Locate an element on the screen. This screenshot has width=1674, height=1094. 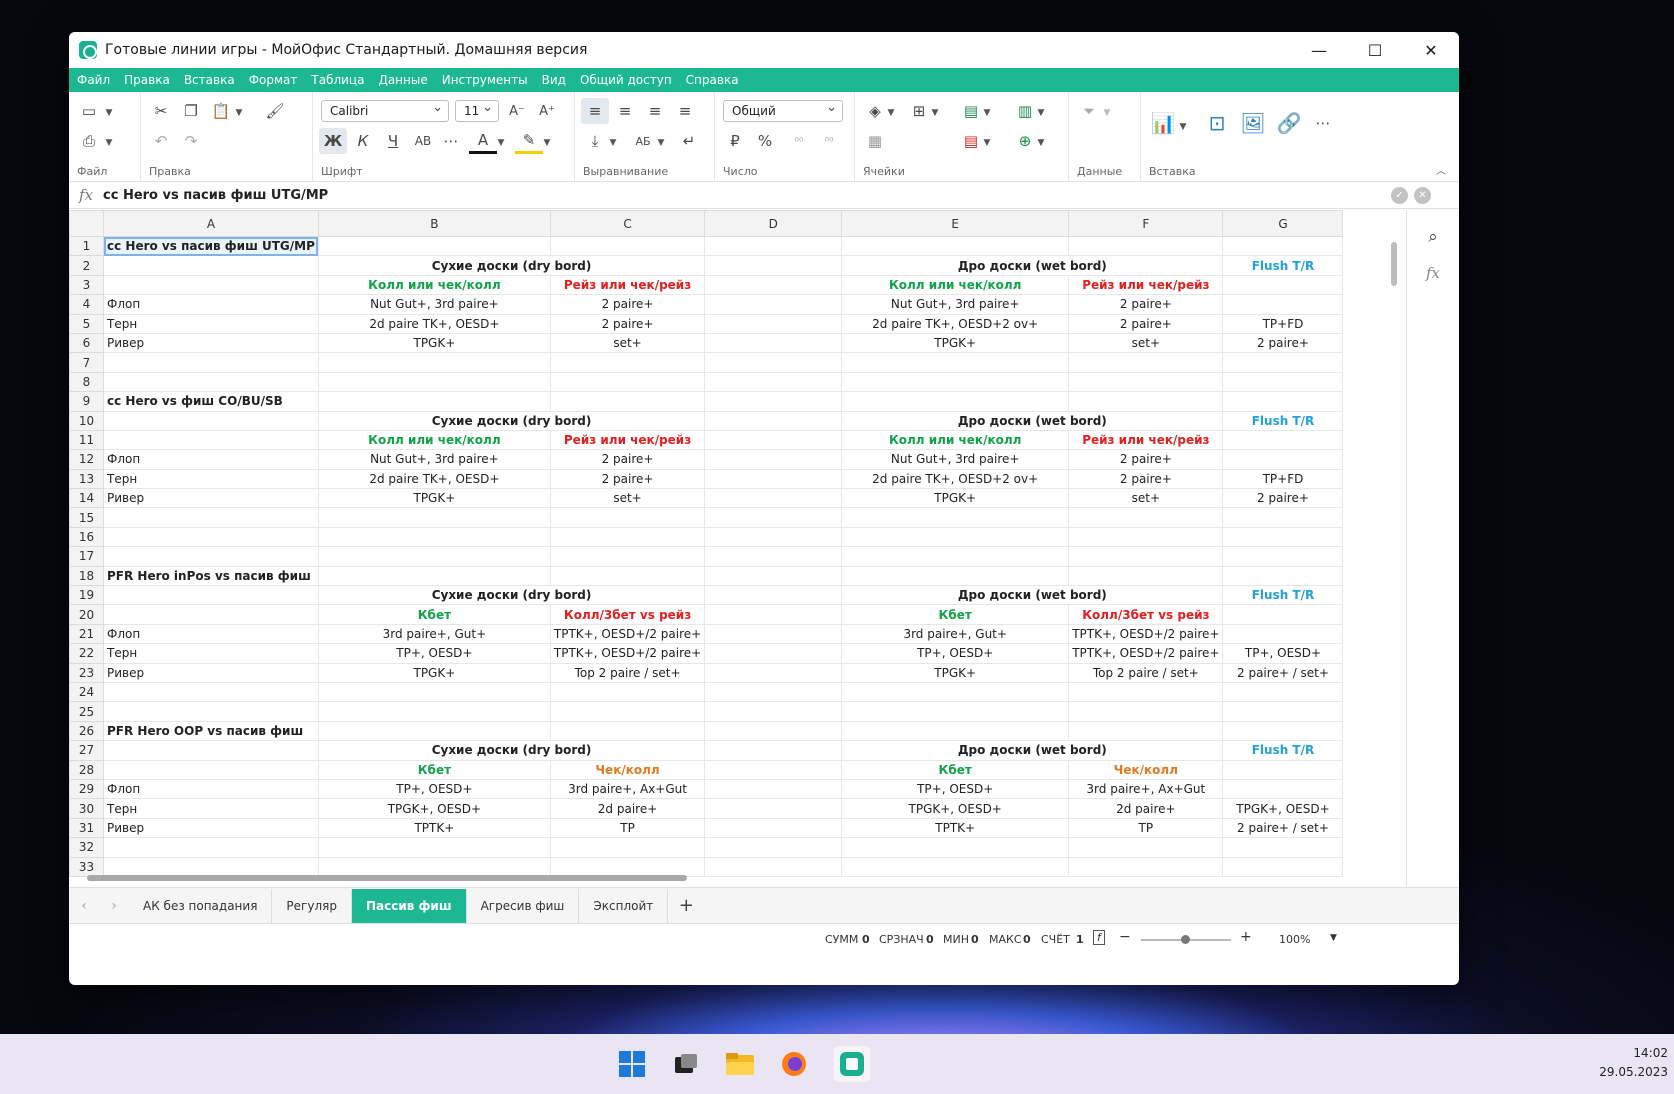
menu-format: Формат is located at coordinates (273, 80).